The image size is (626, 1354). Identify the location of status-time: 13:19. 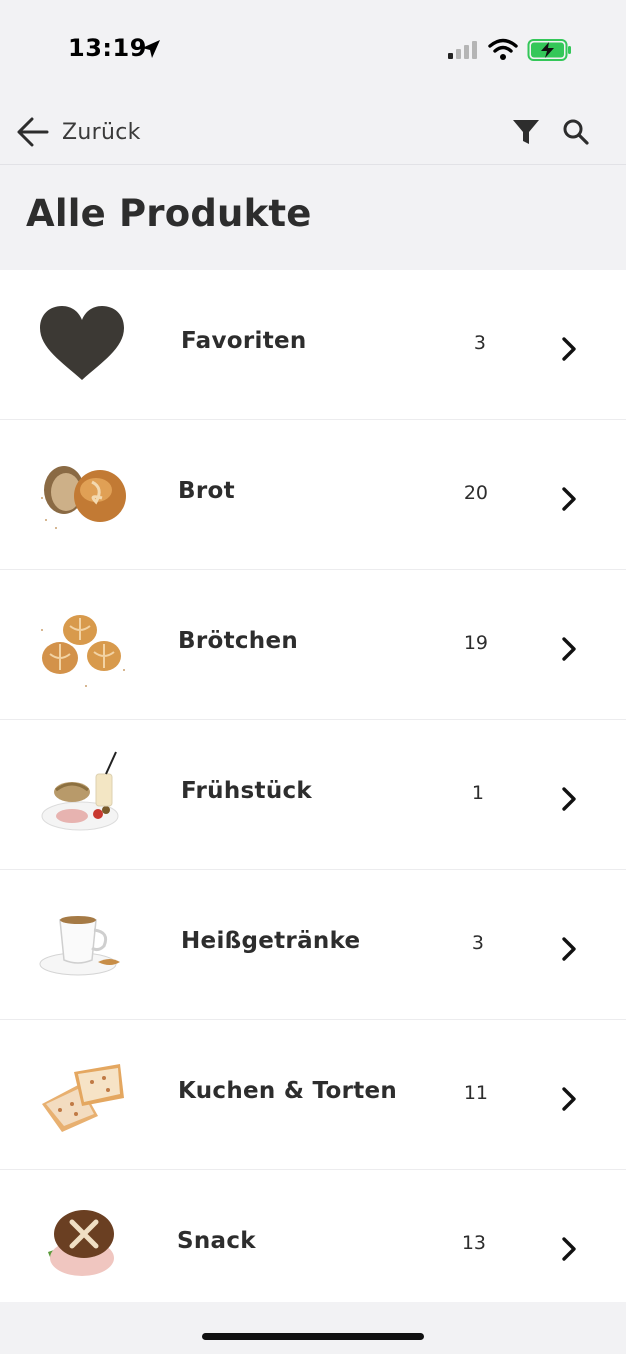
(107, 48).